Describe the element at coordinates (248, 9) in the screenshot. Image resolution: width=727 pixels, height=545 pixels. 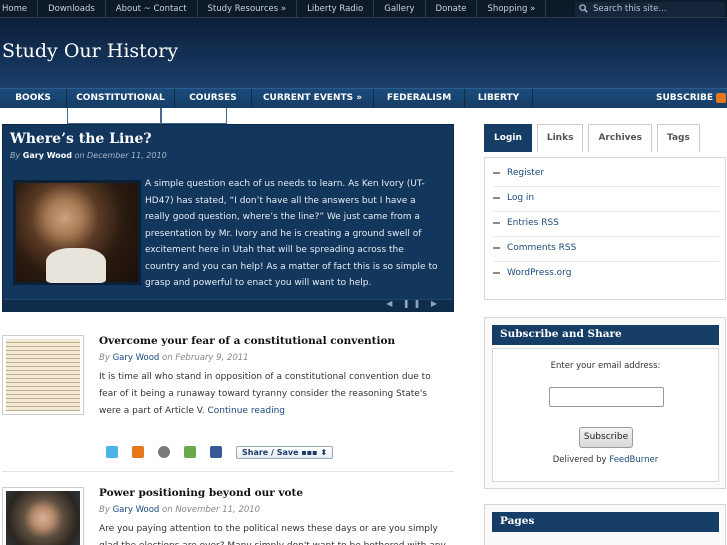
I see `topnav-study-resources: Study Resources »` at that location.